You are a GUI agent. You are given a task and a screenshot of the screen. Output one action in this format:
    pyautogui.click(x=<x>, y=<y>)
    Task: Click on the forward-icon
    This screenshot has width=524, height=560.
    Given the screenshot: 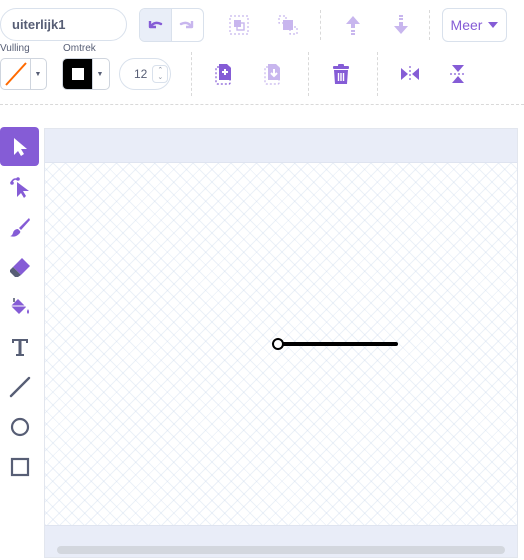 What is the action you would take?
    pyautogui.click(x=353, y=25)
    